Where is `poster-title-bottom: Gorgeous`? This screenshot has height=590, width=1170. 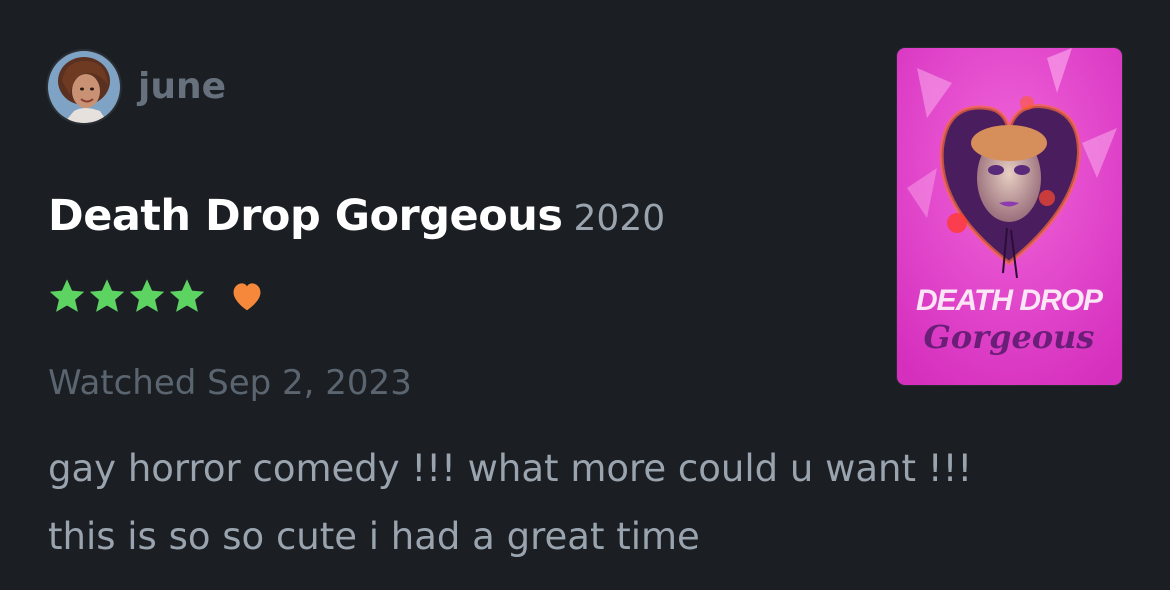
poster-title-bottom: Gorgeous is located at coordinates (1009, 337).